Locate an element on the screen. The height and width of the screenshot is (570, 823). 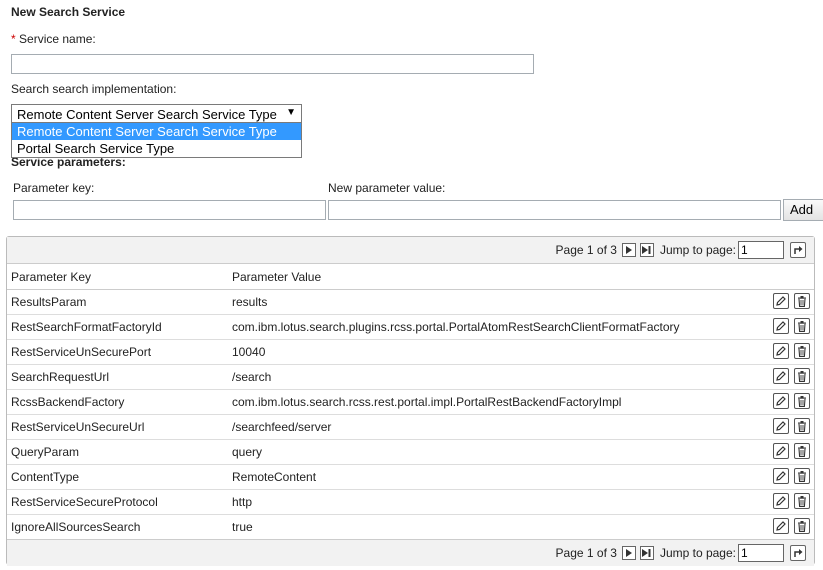
table-row: IgnoreAllSourcesSearch true is located at coordinates (410, 527).